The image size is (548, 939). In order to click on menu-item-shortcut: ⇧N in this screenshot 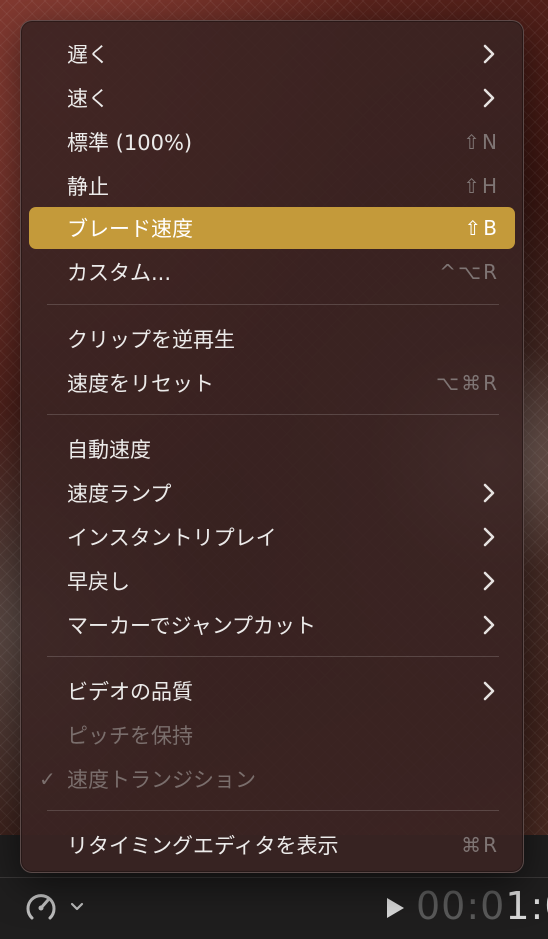, I will do `click(481, 142)`.